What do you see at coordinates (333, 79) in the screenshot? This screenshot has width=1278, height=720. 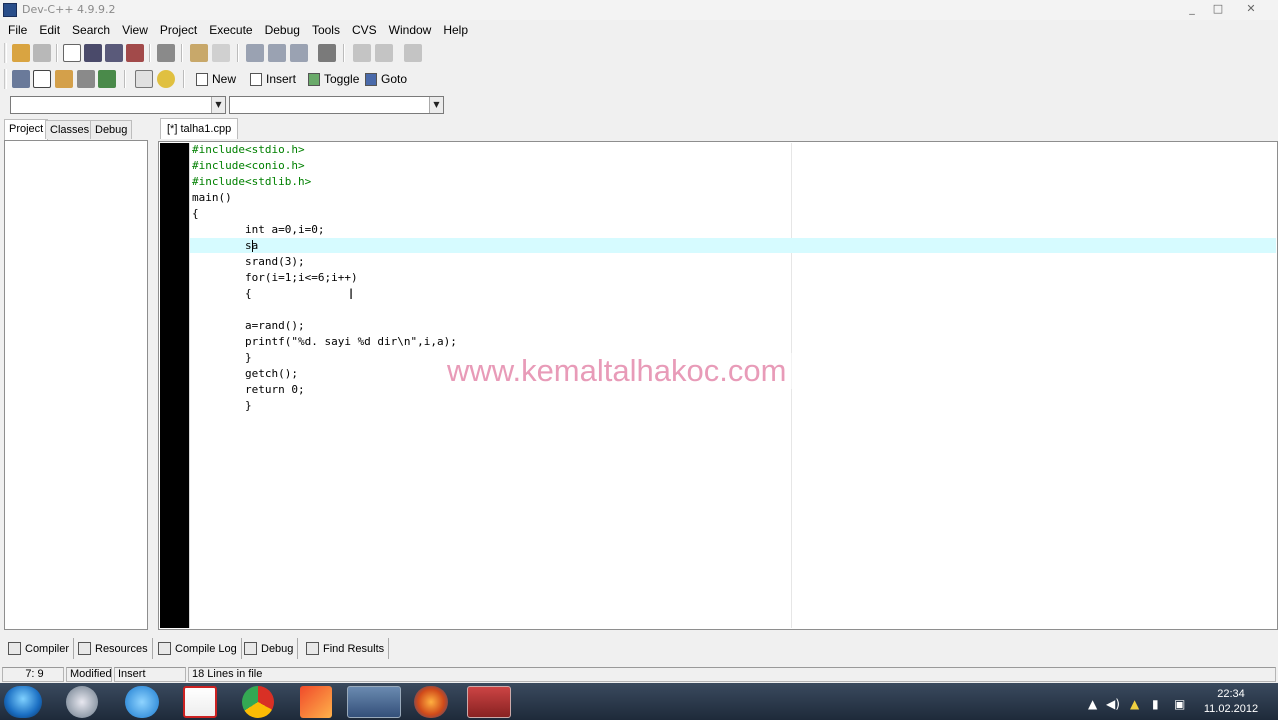 I see `toggle-button: Toggle` at bounding box center [333, 79].